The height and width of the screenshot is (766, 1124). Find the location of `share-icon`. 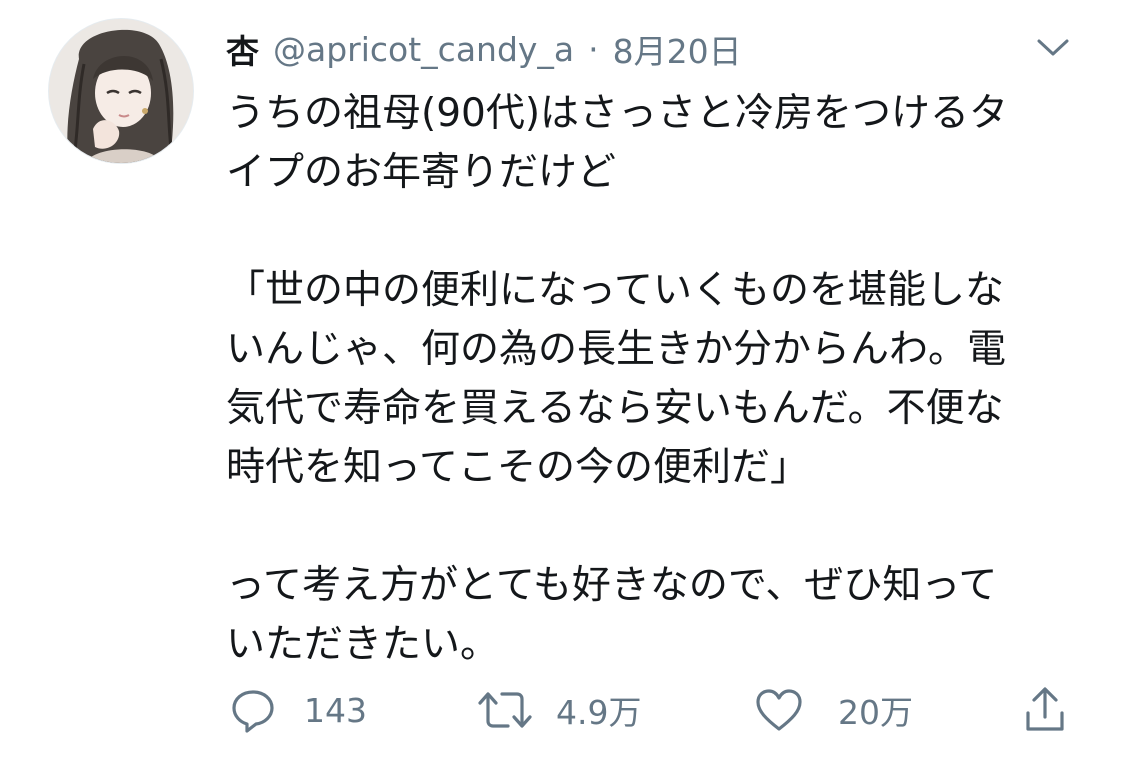

share-icon is located at coordinates (1045, 710).